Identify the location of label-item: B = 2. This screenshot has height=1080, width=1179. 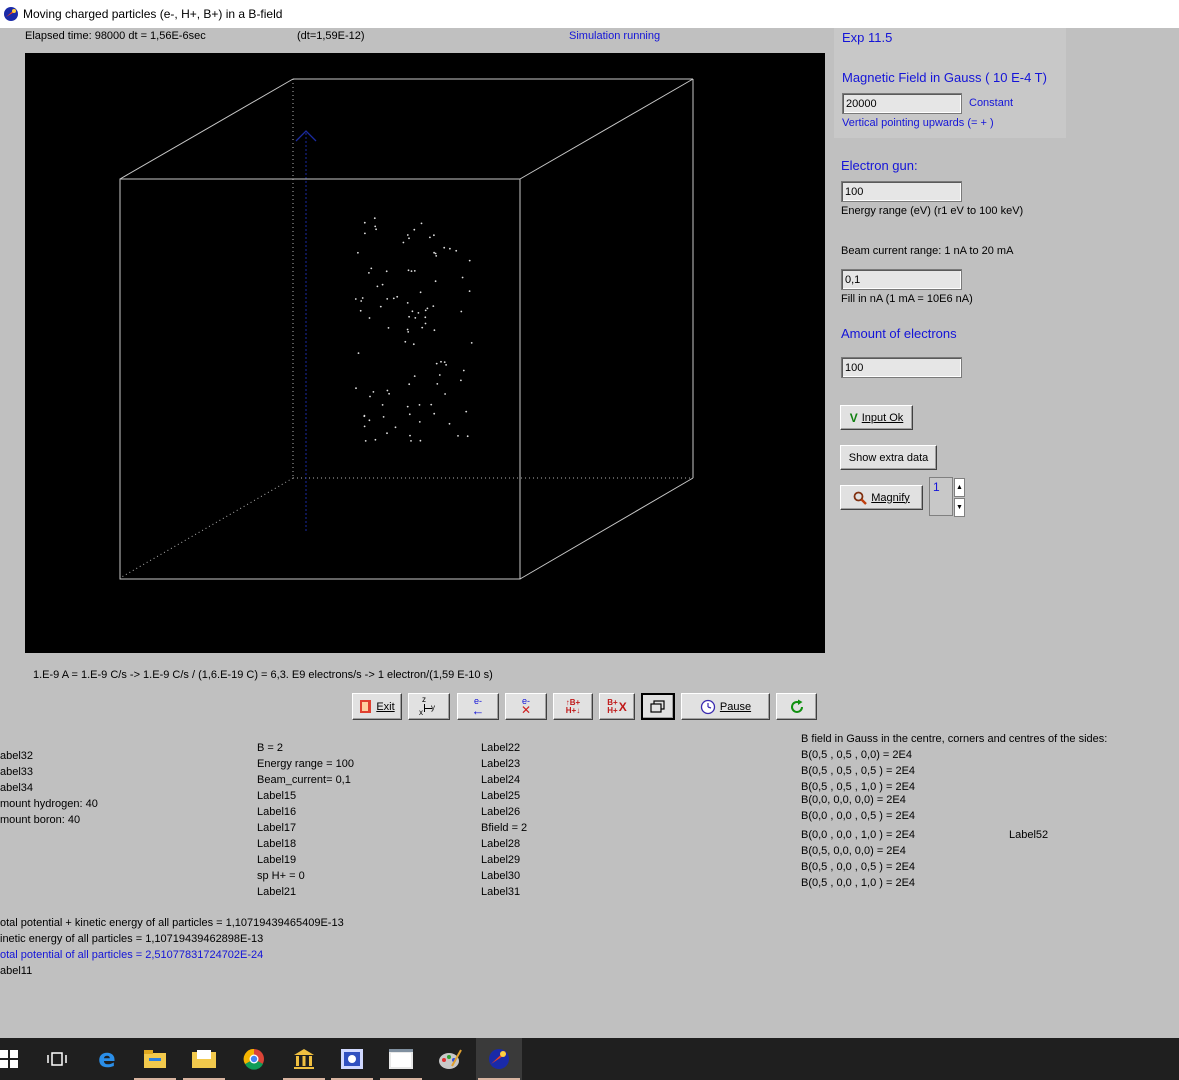
(270, 748).